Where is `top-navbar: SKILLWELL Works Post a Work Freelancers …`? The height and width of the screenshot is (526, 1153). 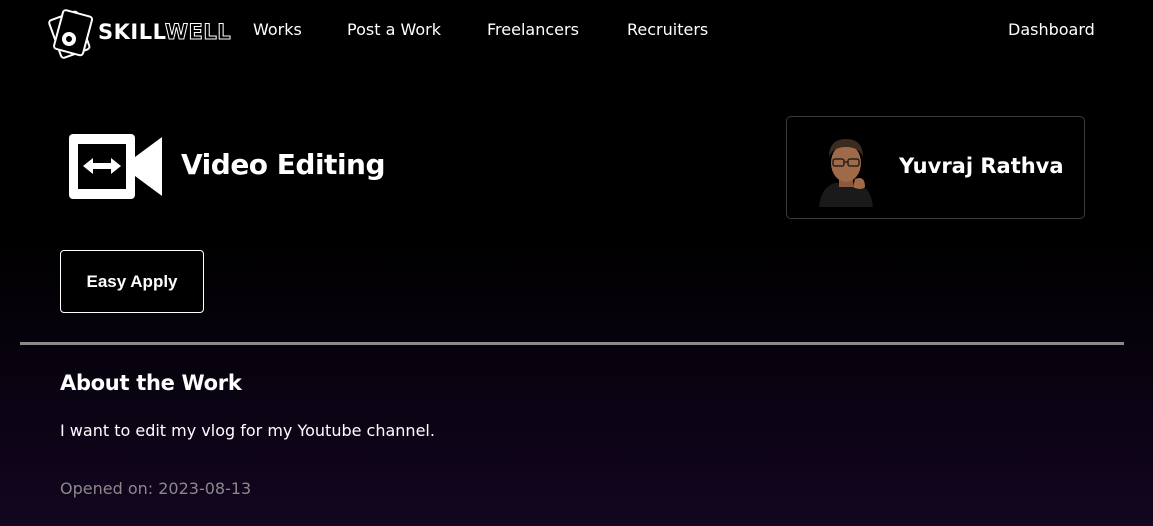
top-navbar: SKILLWELL Works Post a Work Freelancers … is located at coordinates (576, 30).